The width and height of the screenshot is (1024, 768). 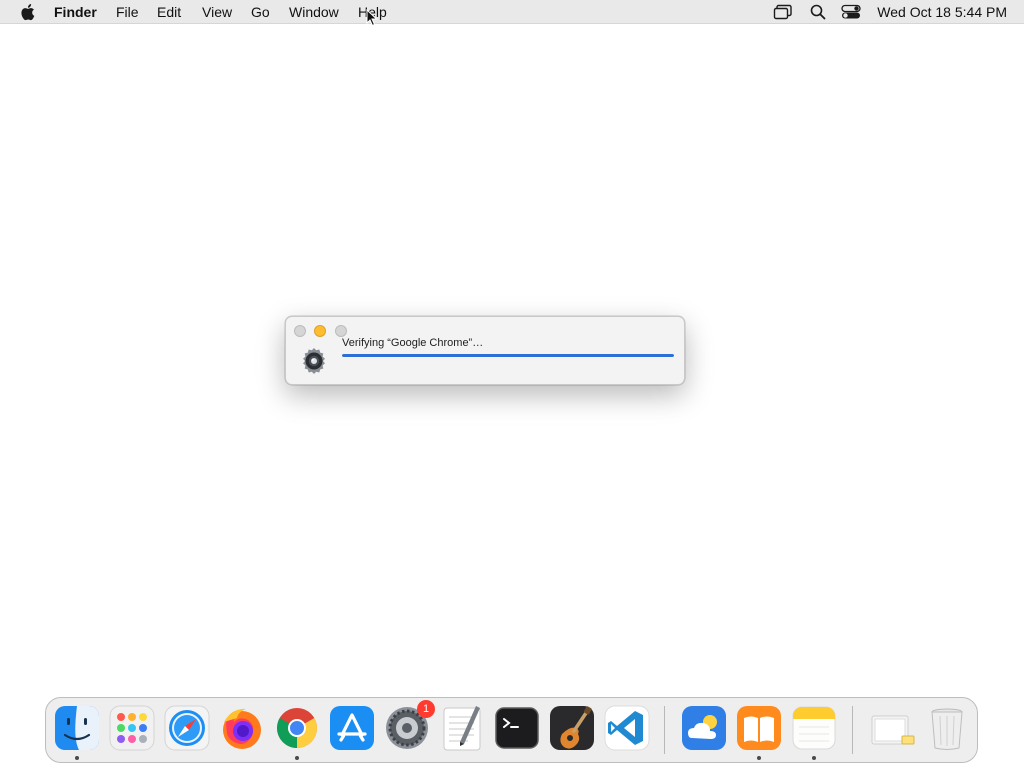 I want to click on dock-app-store, so click(x=352, y=728).